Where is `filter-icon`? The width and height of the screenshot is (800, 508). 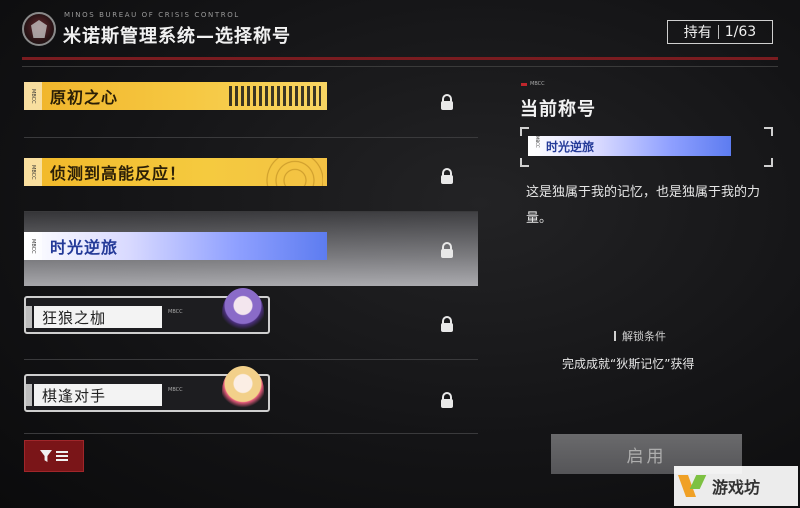 filter-icon is located at coordinates (46, 456).